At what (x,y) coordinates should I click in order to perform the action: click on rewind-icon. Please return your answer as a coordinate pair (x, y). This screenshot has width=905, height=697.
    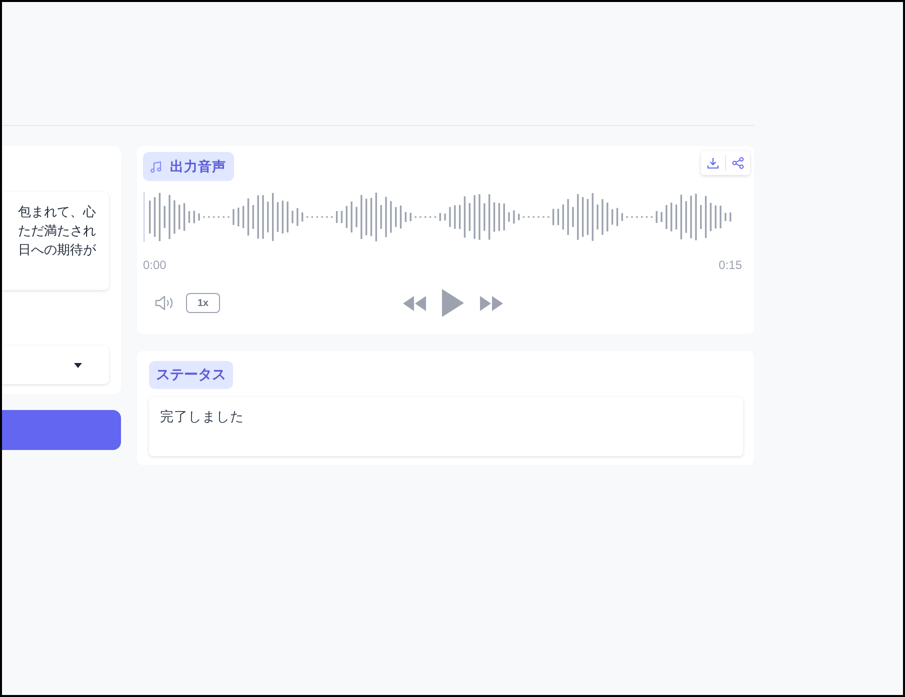
    Looking at the image, I should click on (414, 303).